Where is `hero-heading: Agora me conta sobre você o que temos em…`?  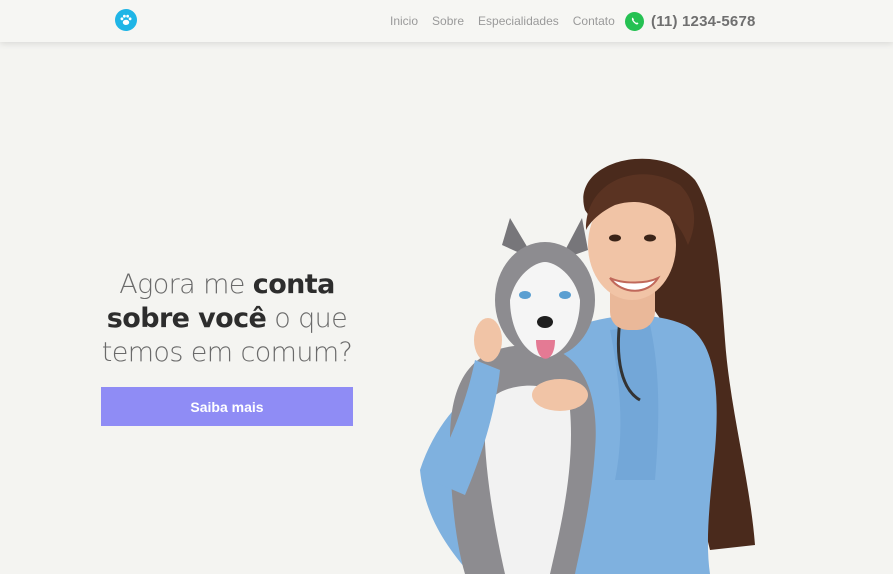
hero-heading: Agora me conta sobre você o que temos em… is located at coordinates (227, 319).